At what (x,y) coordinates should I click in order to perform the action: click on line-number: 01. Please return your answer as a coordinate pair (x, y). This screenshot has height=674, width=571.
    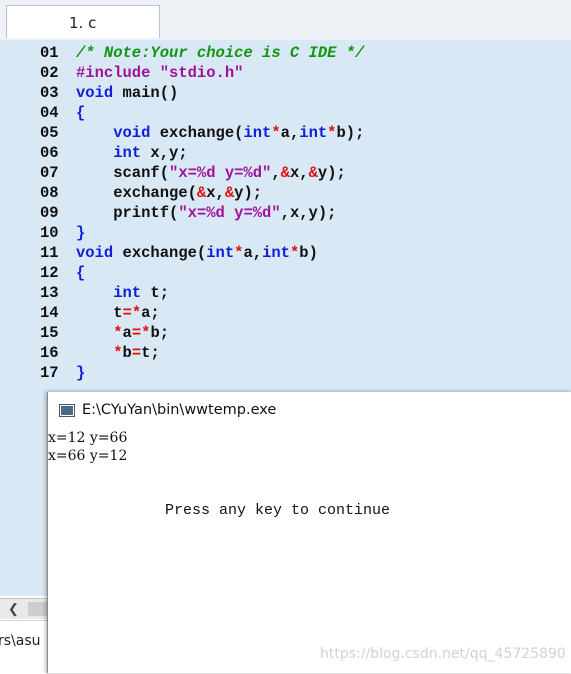
    Looking at the image, I should click on (49, 53).